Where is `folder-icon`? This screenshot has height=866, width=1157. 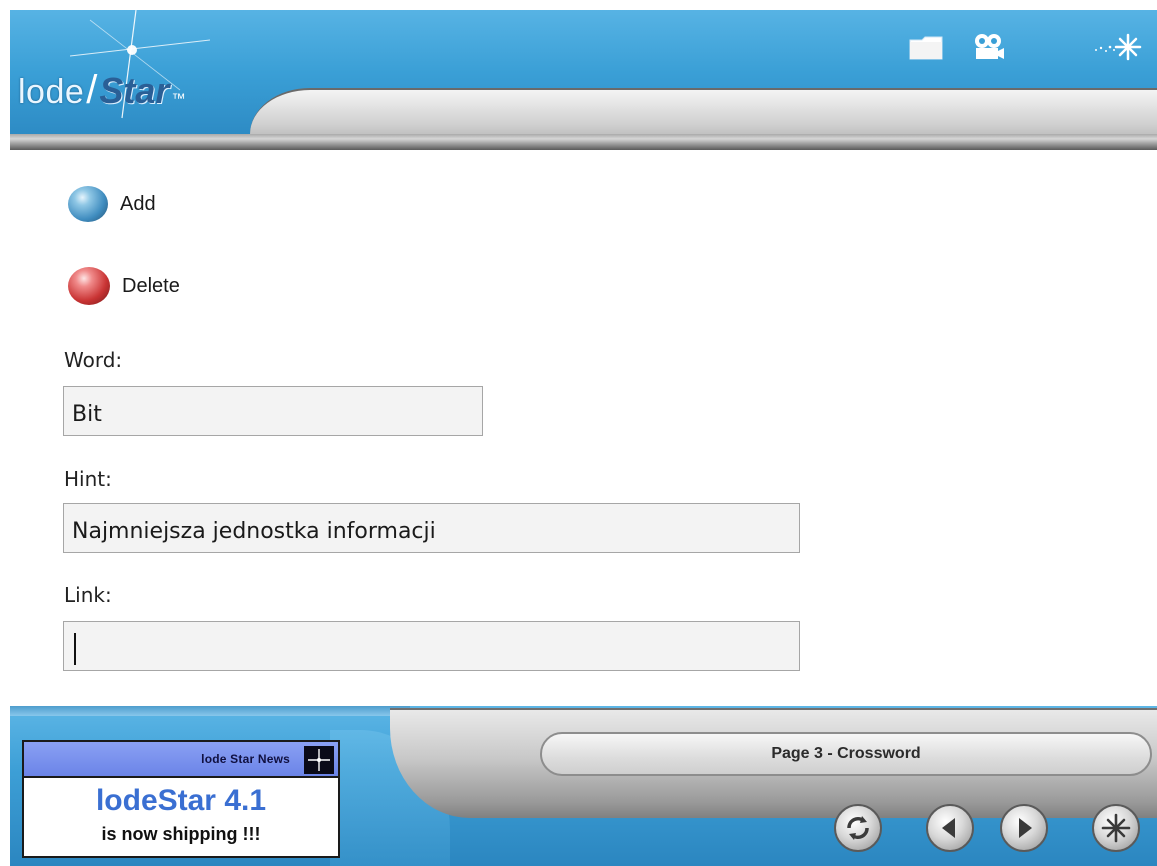
folder-icon is located at coordinates (926, 47).